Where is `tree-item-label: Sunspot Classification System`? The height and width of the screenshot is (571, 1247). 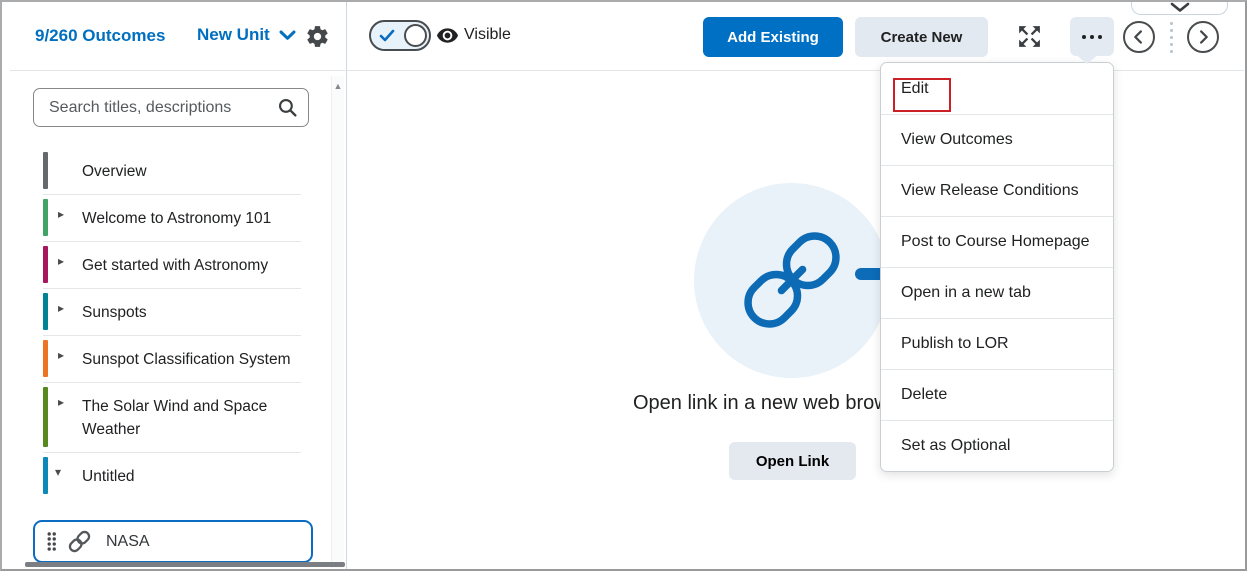
tree-item-label: Sunspot Classification System is located at coordinates (186, 359).